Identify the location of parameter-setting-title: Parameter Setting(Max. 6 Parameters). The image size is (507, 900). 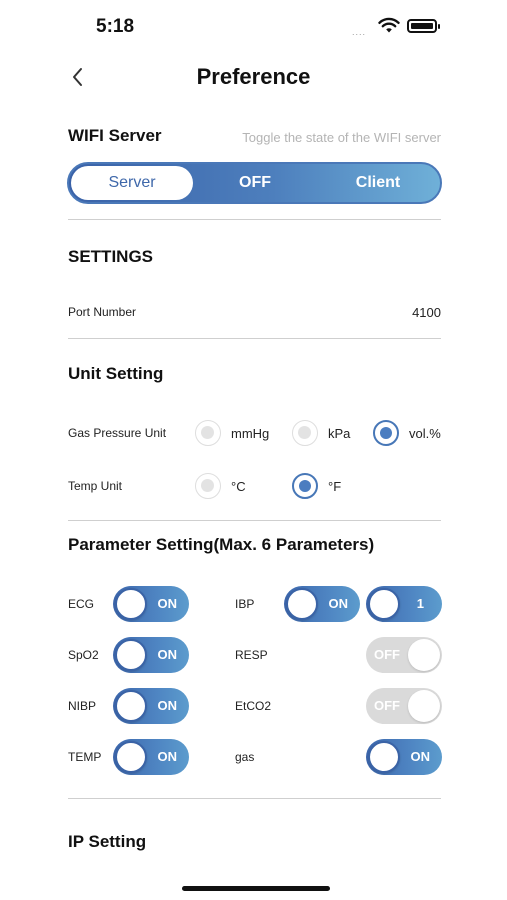
(221, 544).